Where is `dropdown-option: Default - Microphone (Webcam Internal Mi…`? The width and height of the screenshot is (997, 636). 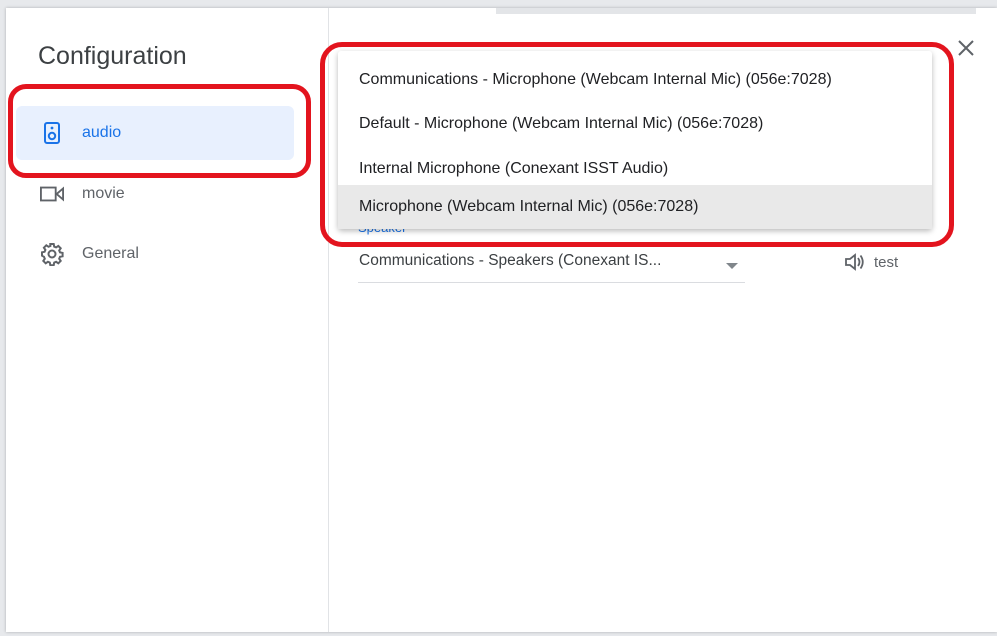
dropdown-option: Default - Microphone (Webcam Internal Mi… is located at coordinates (635, 124).